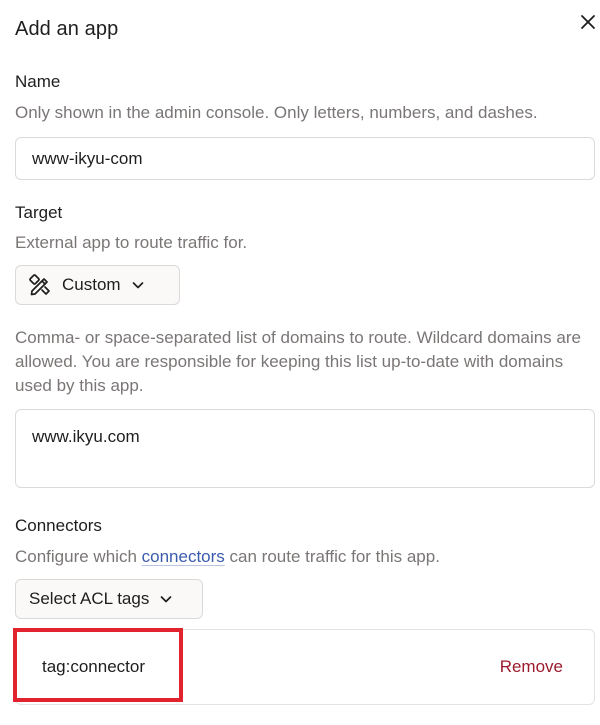 The height and width of the screenshot is (725, 600). Describe the element at coordinates (89, 598) in the screenshot. I see `select-acl-tags-label: Select ACL tags` at that location.